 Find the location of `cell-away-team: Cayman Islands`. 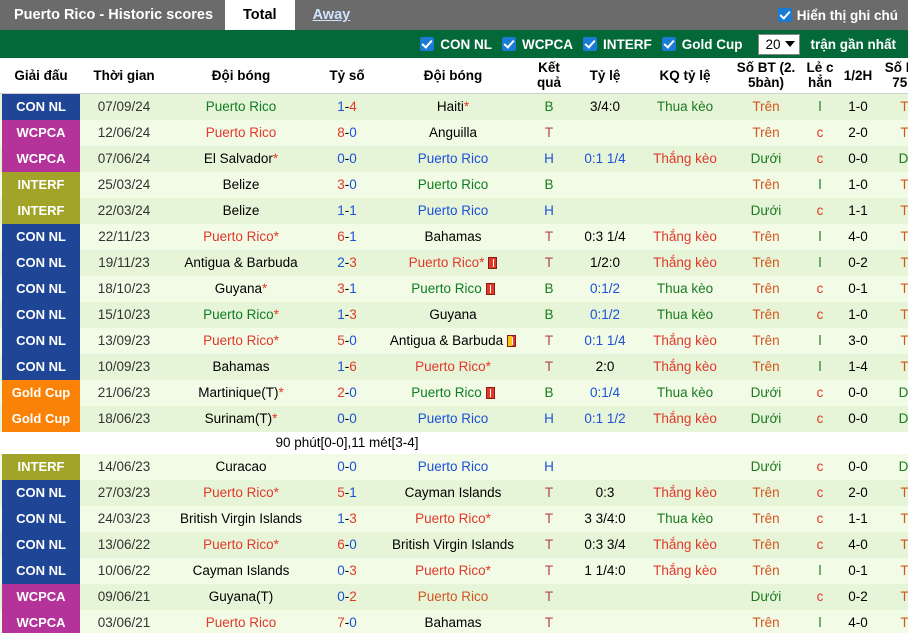

cell-away-team: Cayman Islands is located at coordinates (453, 492).